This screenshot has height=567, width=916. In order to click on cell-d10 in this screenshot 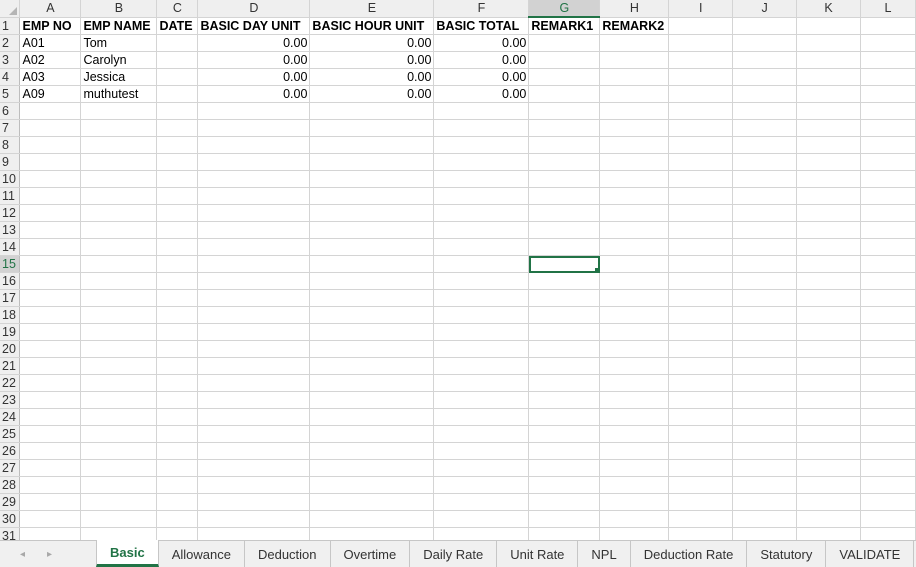, I will do `click(254, 179)`.